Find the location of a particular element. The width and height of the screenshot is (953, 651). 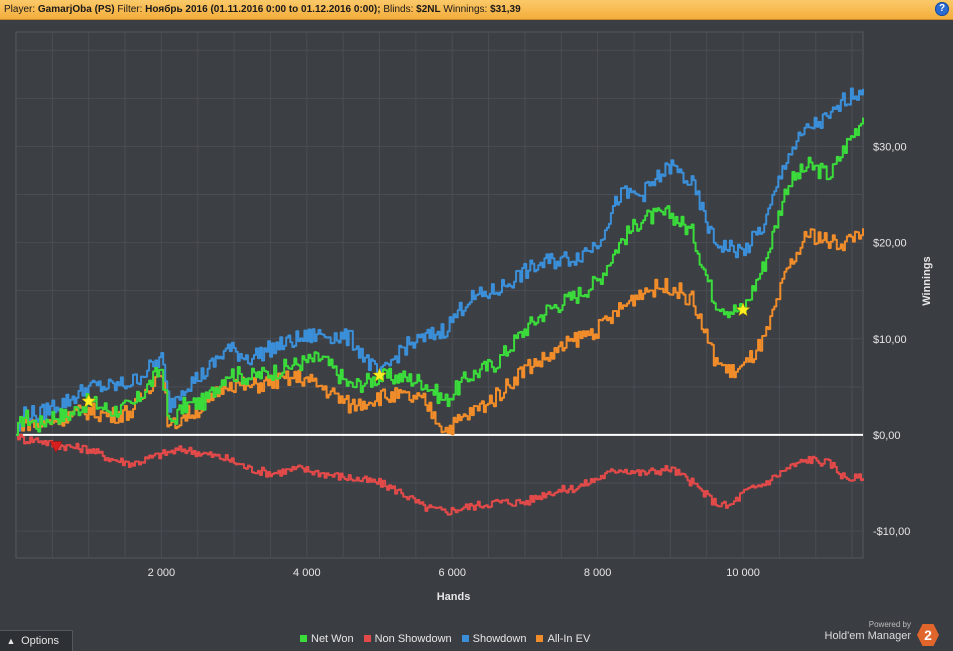

options-button: ▲ Options is located at coordinates (36, 640).